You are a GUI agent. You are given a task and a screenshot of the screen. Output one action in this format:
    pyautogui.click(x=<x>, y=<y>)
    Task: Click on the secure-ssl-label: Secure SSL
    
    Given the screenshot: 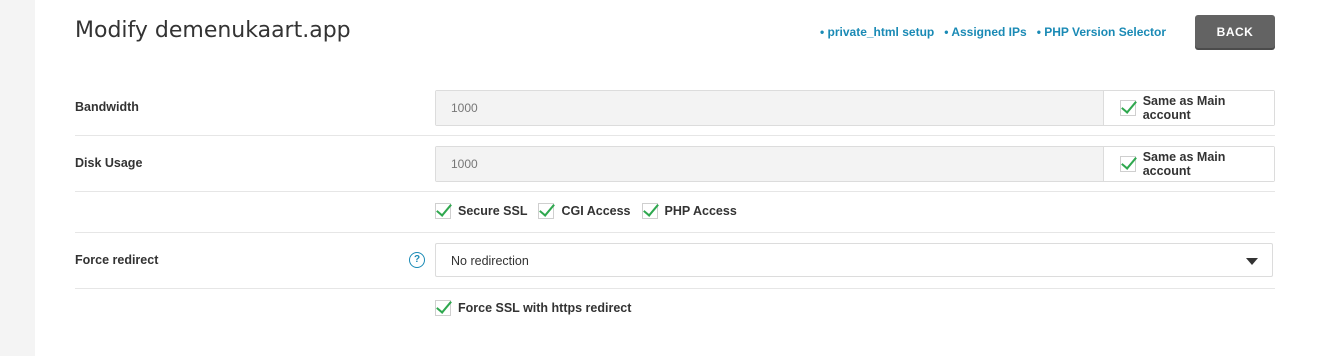 What is the action you would take?
    pyautogui.click(x=493, y=211)
    